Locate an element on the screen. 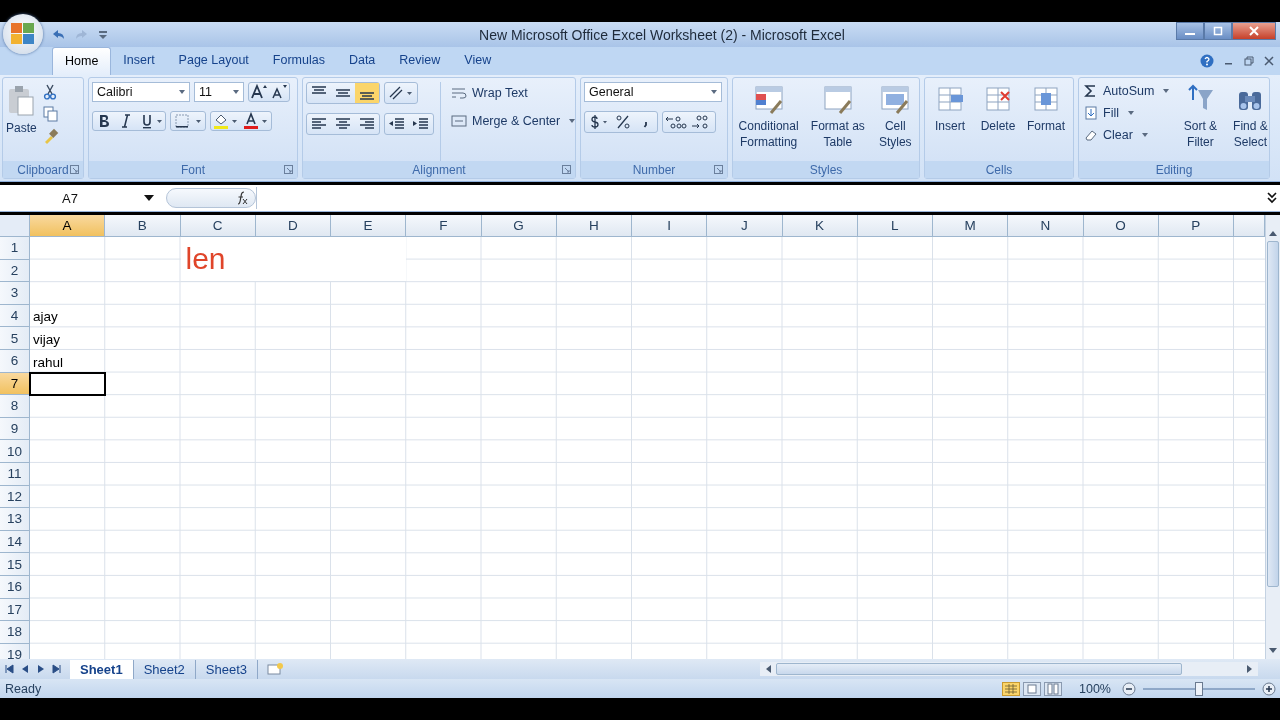  sheet-tab: Sheet3 is located at coordinates (227, 669).